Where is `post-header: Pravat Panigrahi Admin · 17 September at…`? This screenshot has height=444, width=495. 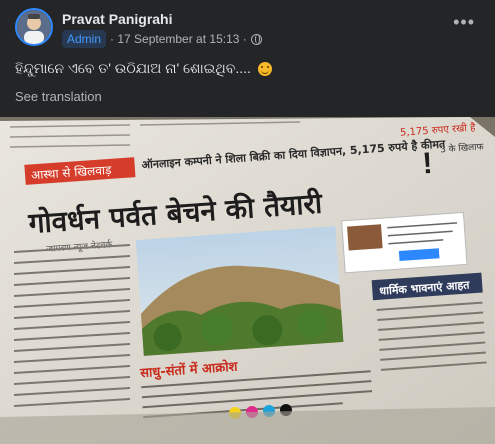 post-header: Pravat Panigrahi Admin · 17 September at… is located at coordinates (250, 28).